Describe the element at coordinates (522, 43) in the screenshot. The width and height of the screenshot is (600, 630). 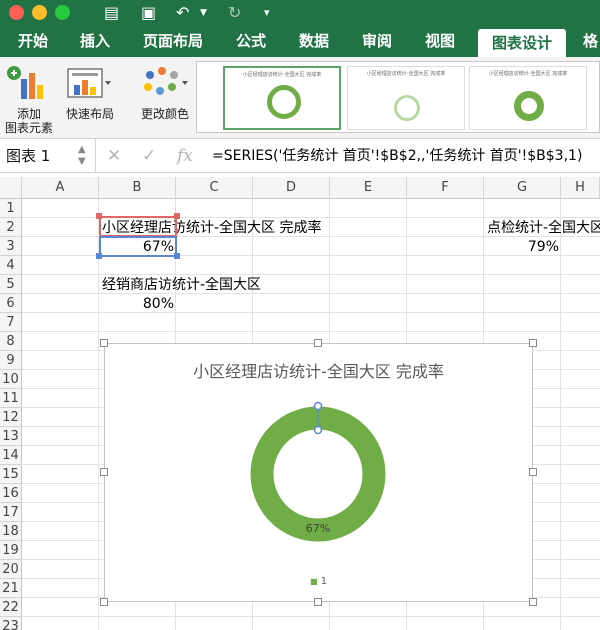
I see `tab-chart-design: 图表设计` at that location.